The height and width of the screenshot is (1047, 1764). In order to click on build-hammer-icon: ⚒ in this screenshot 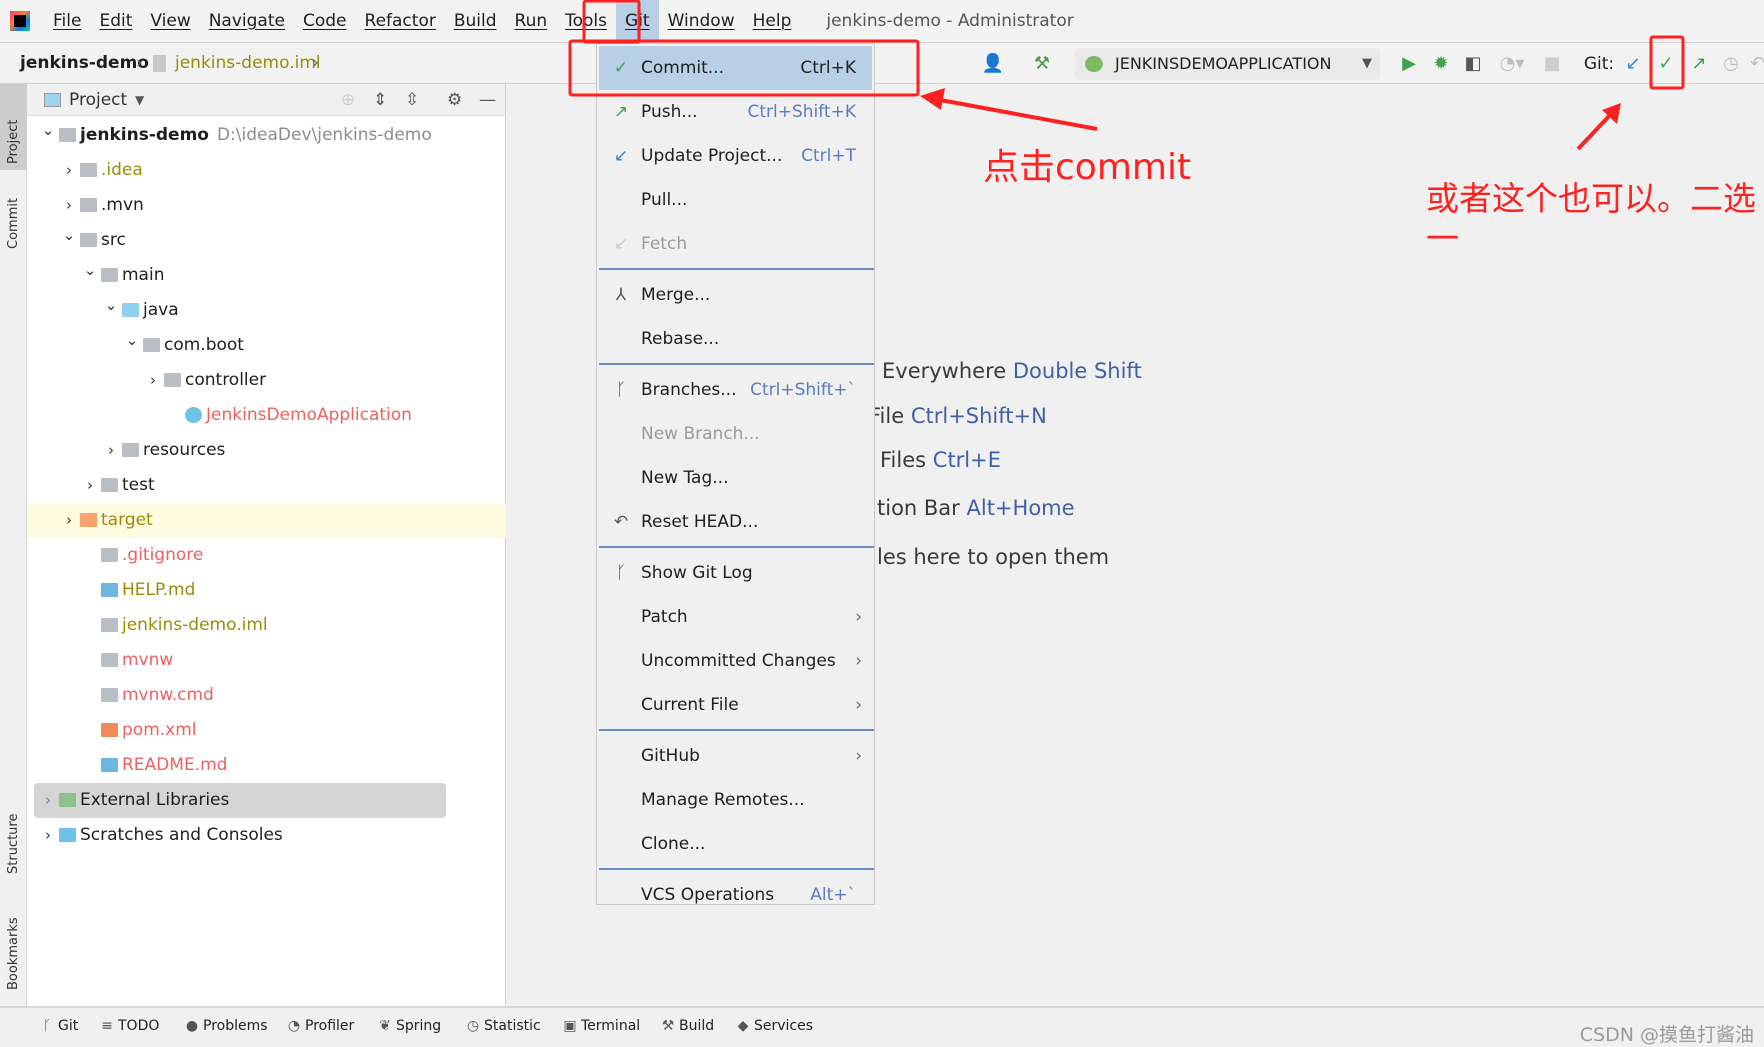, I will do `click(1042, 64)`.